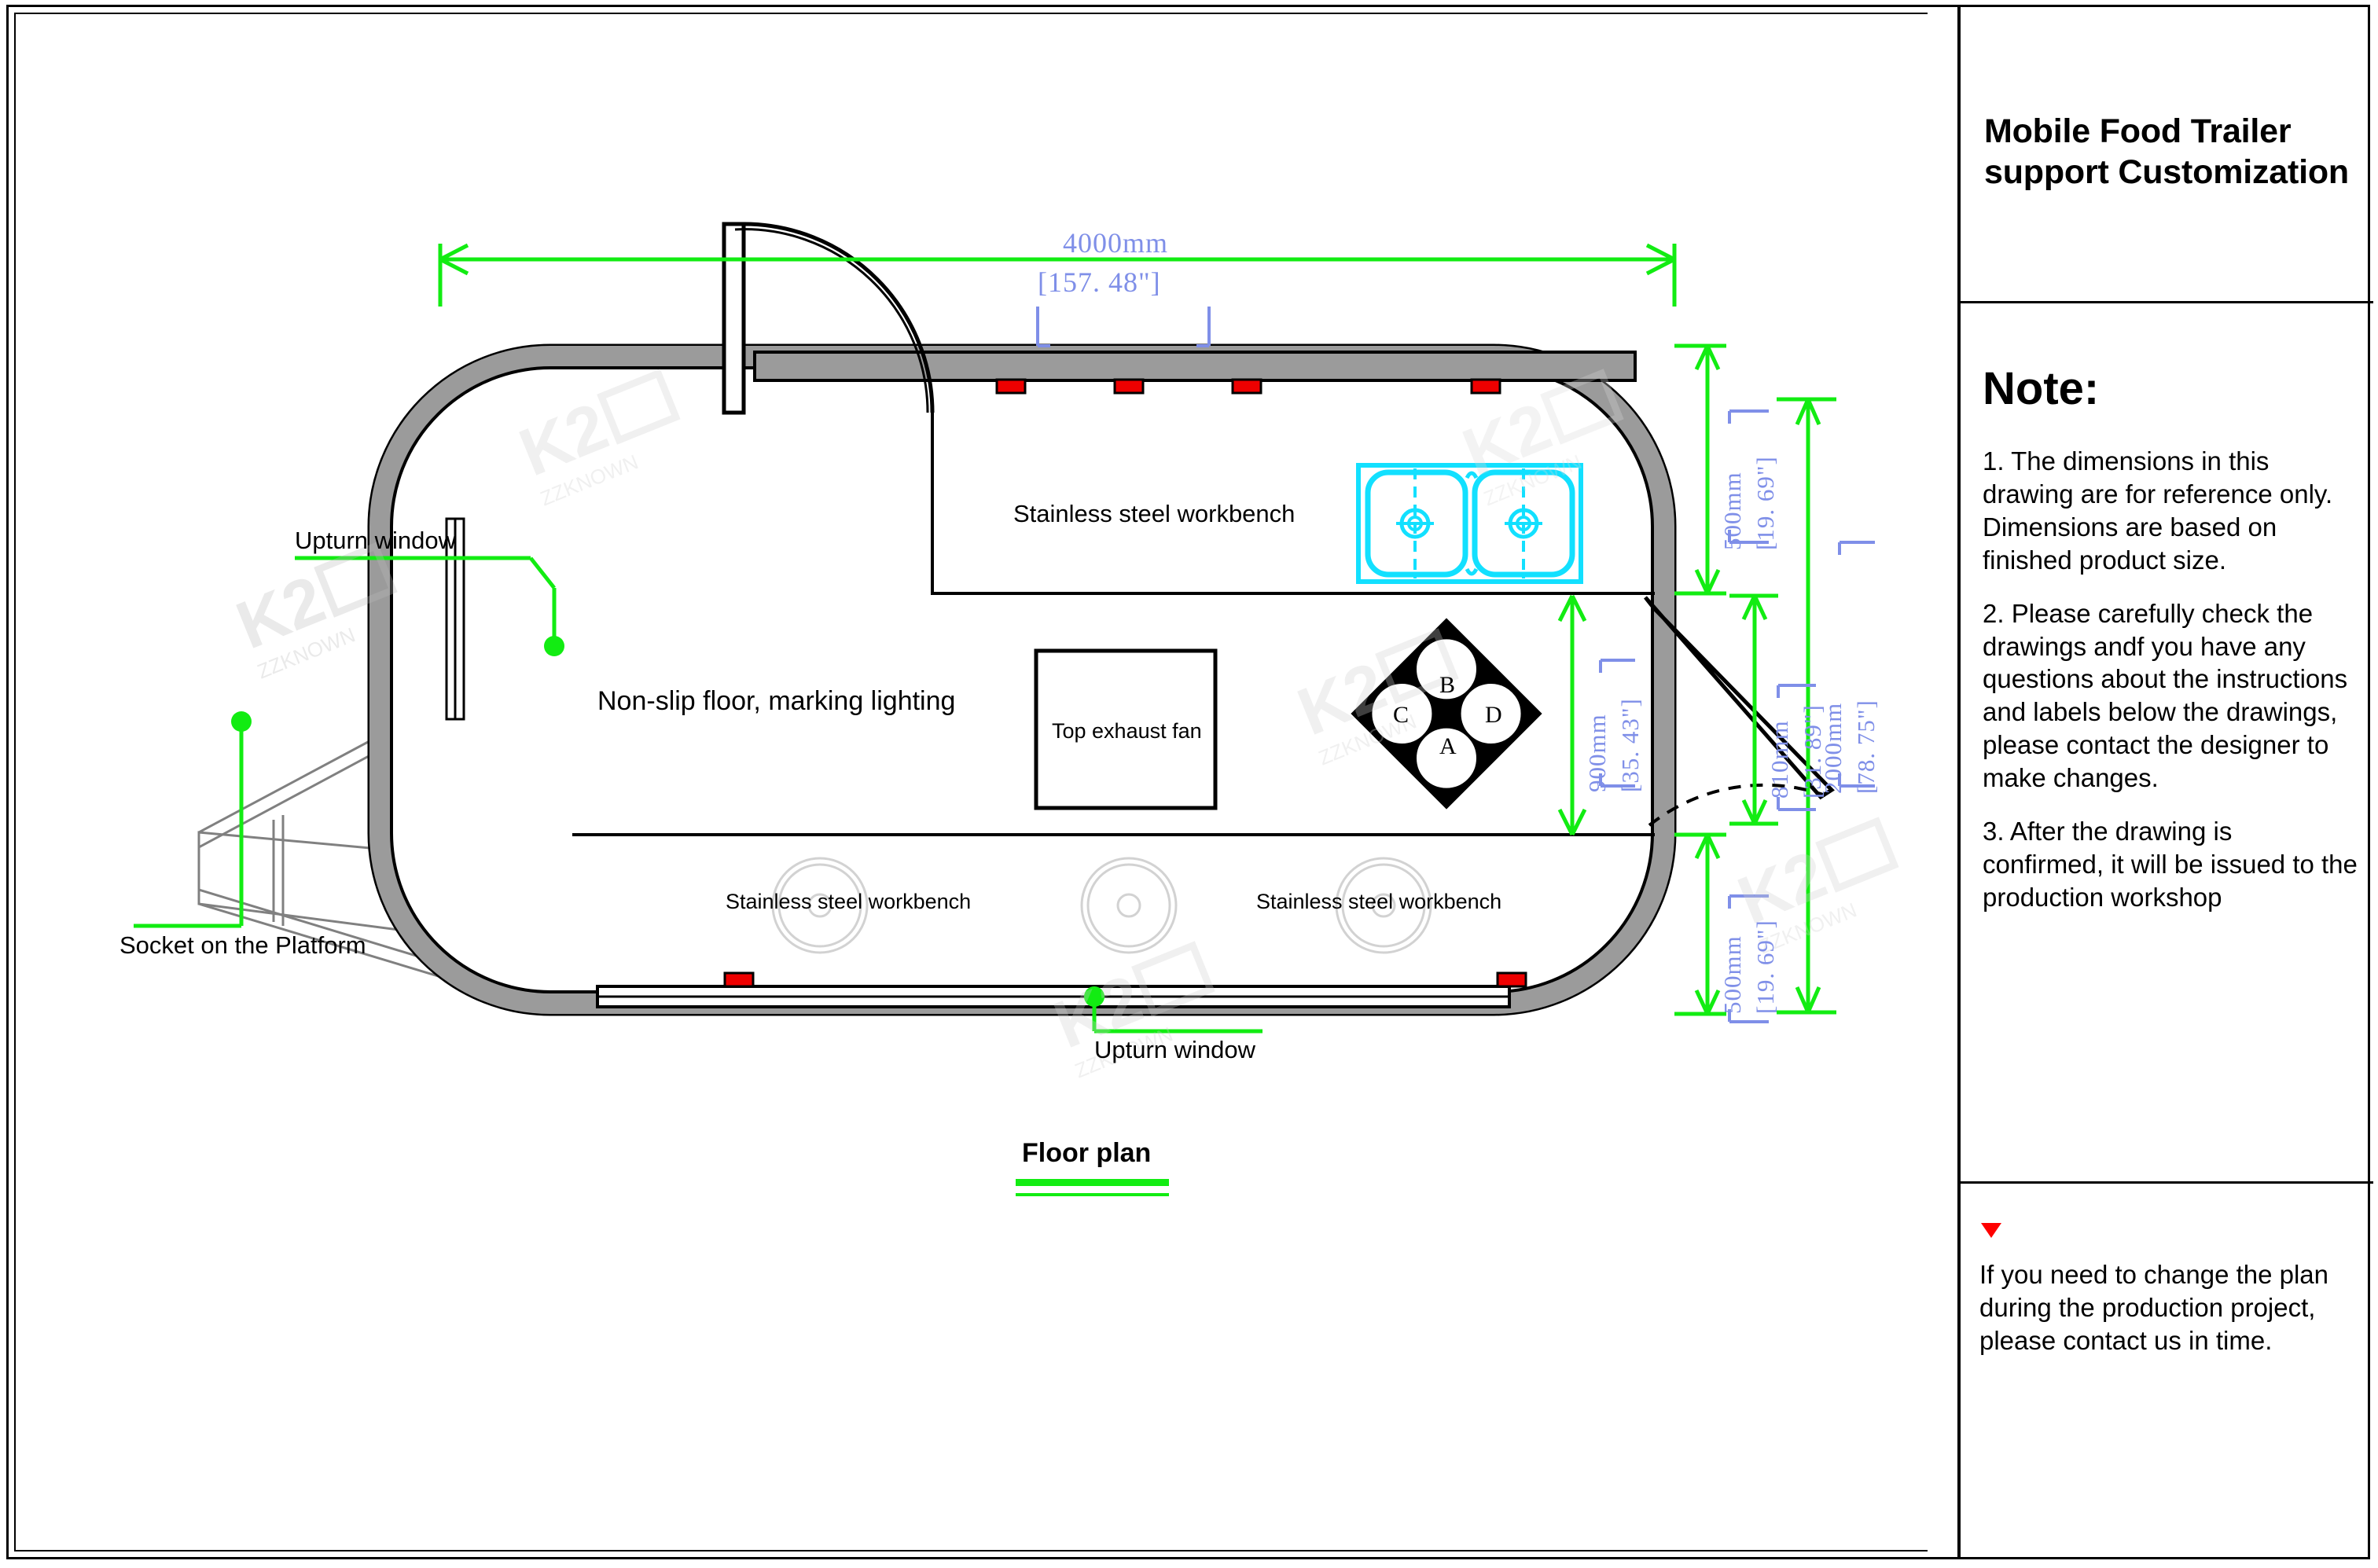 The image size is (2378, 1568). Describe the element at coordinates (1493, 715) in the screenshot. I see `burner-label-d: D` at that location.